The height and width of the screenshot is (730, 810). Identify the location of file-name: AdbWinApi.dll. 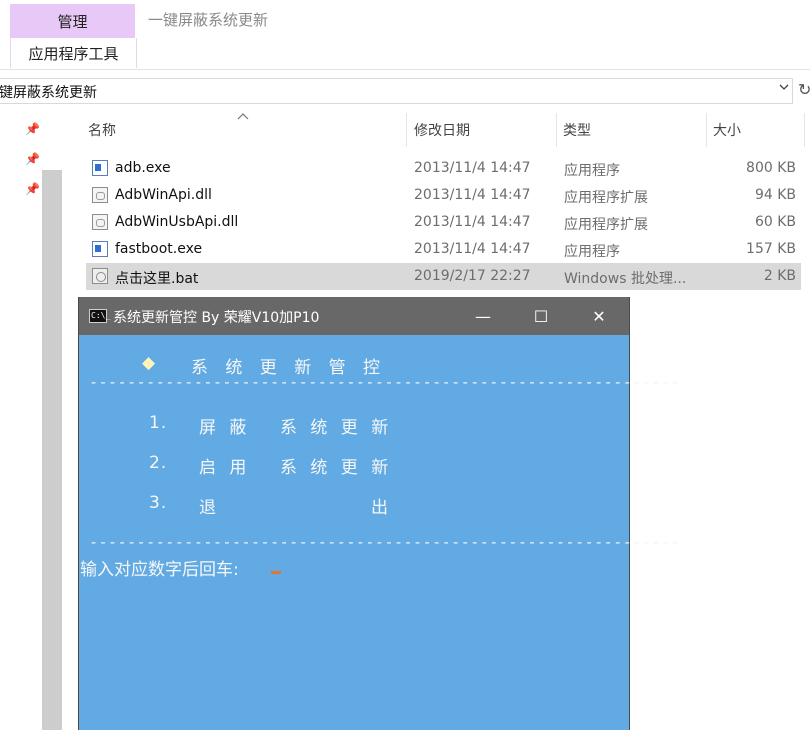
(163, 195).